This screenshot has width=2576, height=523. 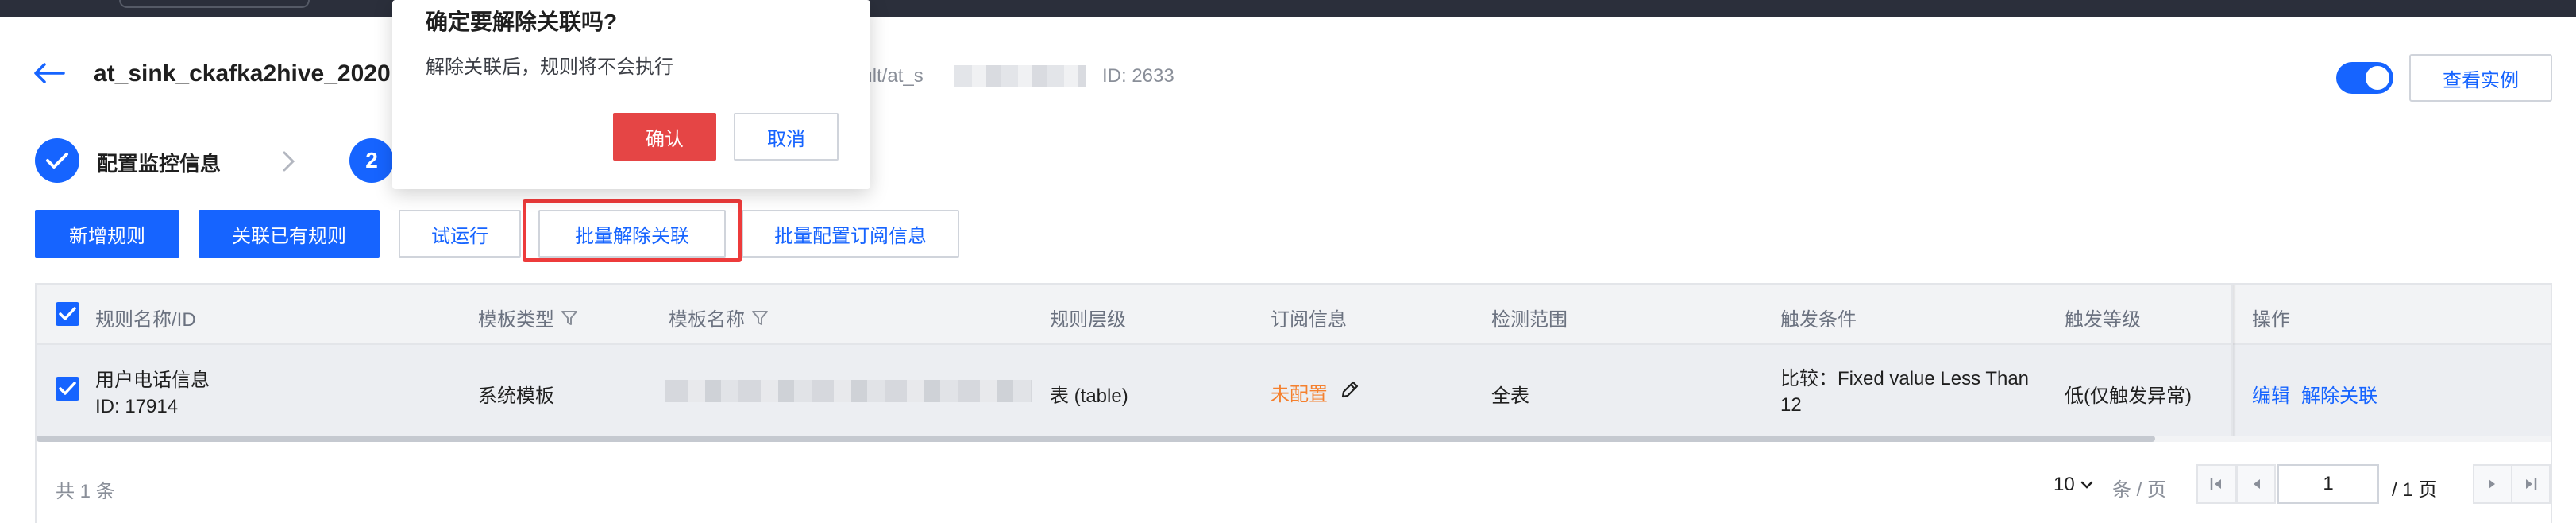 I want to click on resource-id: ID: 2633, so click(x=1138, y=76).